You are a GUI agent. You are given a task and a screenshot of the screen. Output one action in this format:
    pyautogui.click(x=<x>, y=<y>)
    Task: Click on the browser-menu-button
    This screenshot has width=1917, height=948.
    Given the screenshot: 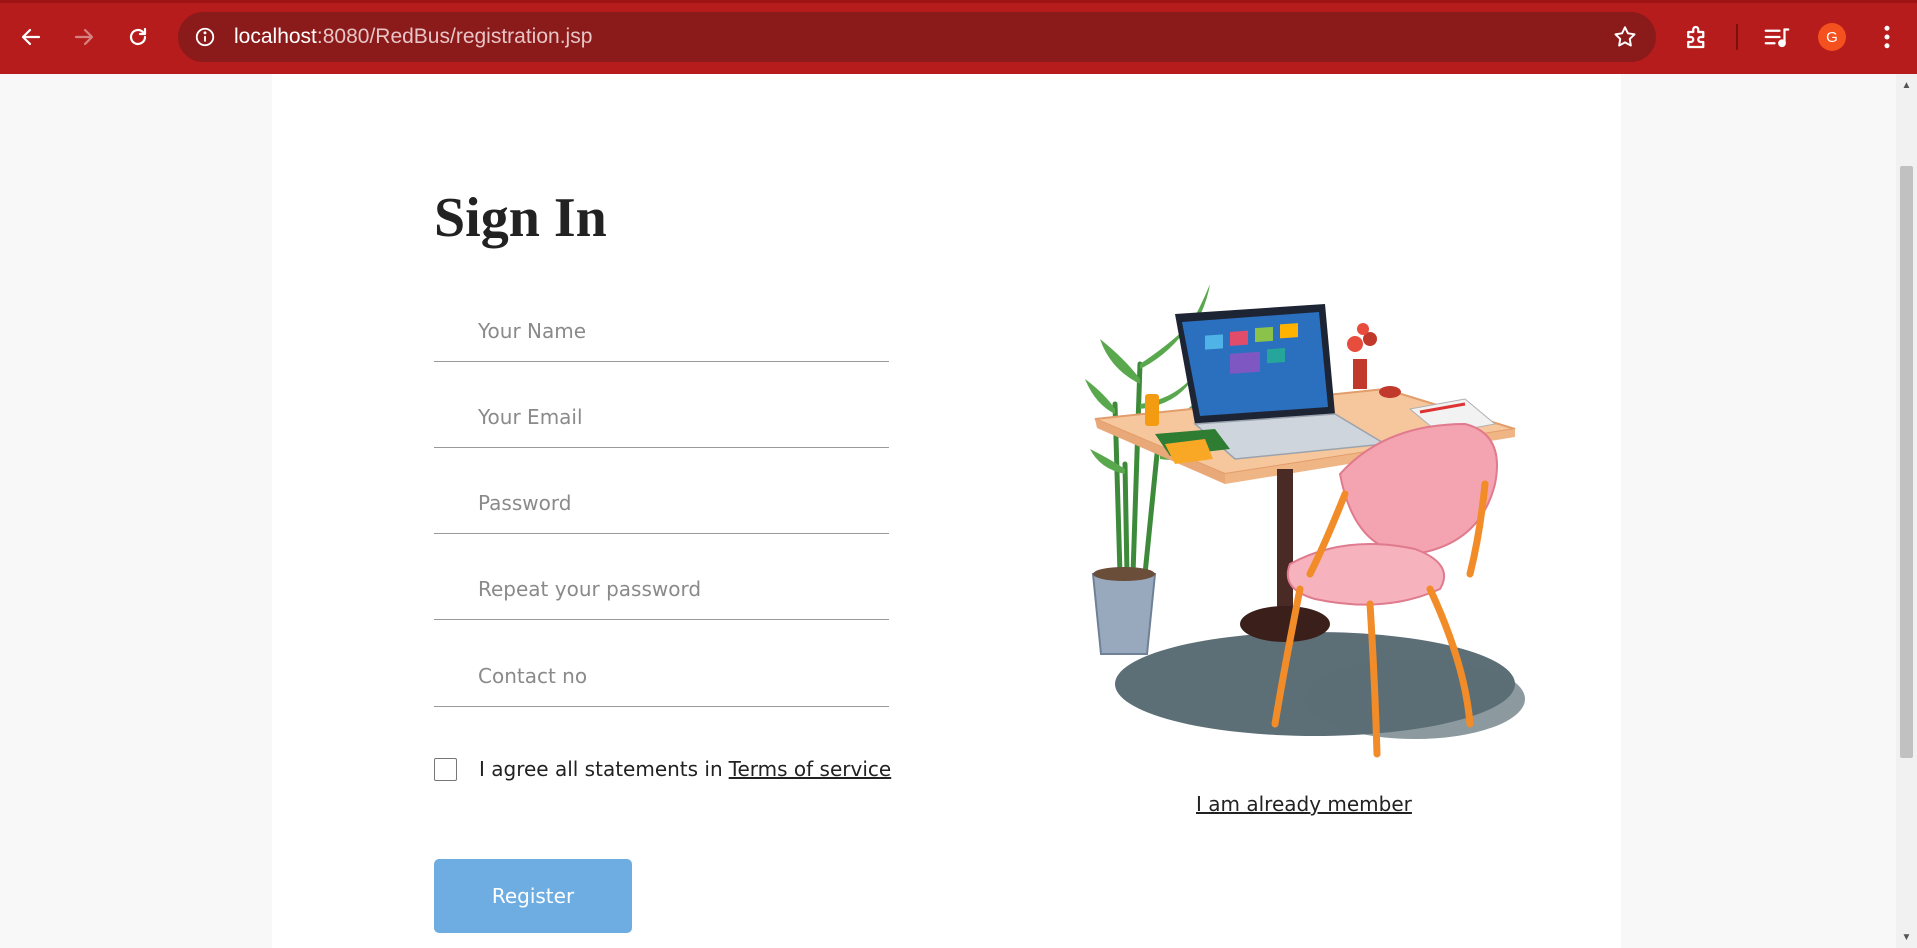 What is the action you would take?
    pyautogui.click(x=1887, y=37)
    